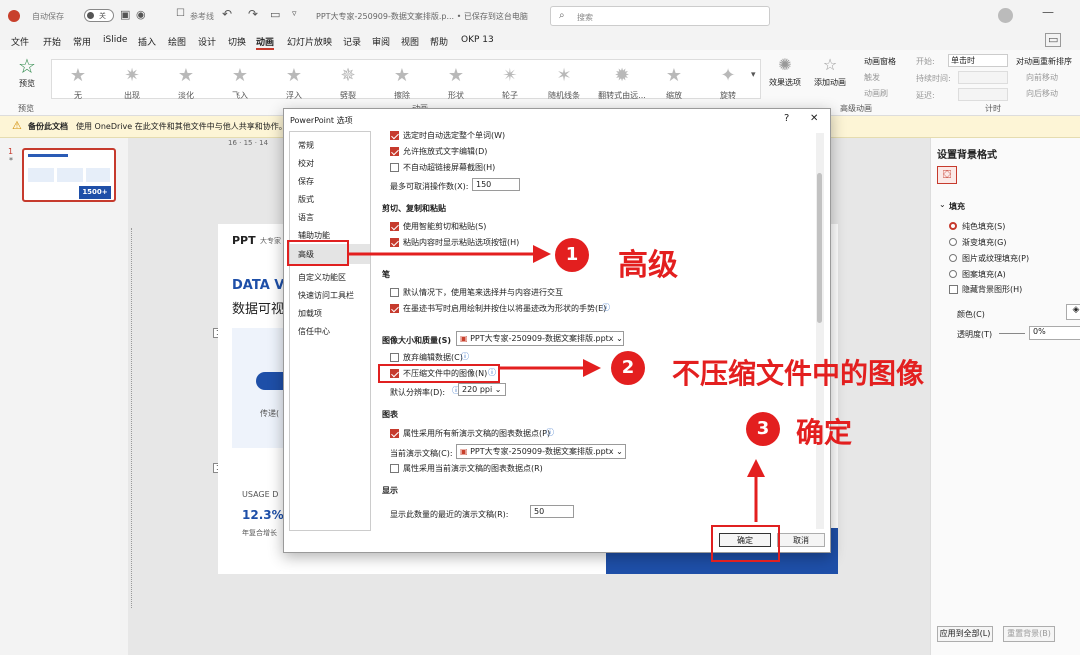 Image resolution: width=1080 pixels, height=655 pixels. Describe the element at coordinates (648, 265) in the screenshot. I see `step-1-text: 高级` at that location.